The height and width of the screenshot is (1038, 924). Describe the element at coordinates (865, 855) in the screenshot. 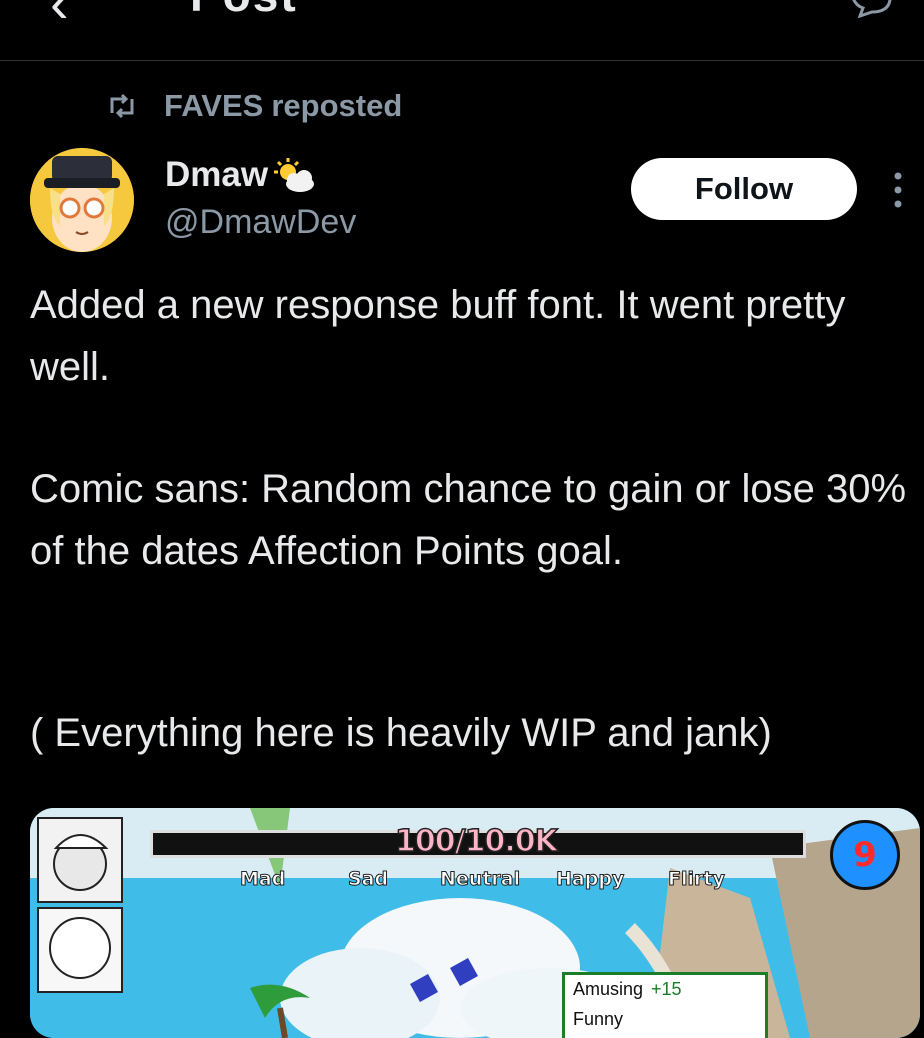

I see `turn-counter: 9` at that location.